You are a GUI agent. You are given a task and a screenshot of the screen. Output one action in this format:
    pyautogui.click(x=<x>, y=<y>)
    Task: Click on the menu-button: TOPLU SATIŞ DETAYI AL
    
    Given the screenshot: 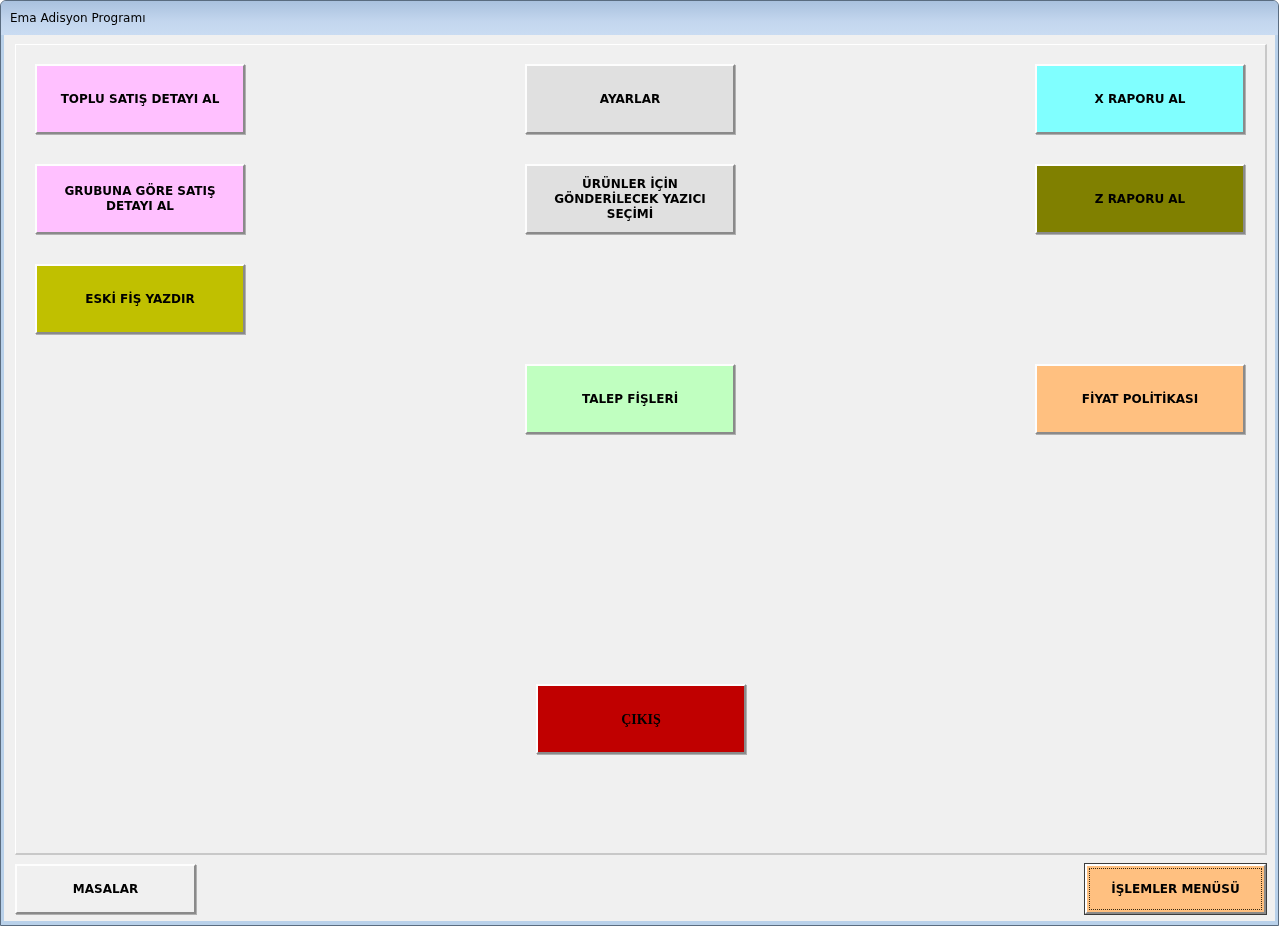 What is the action you would take?
    pyautogui.click(x=140, y=99)
    